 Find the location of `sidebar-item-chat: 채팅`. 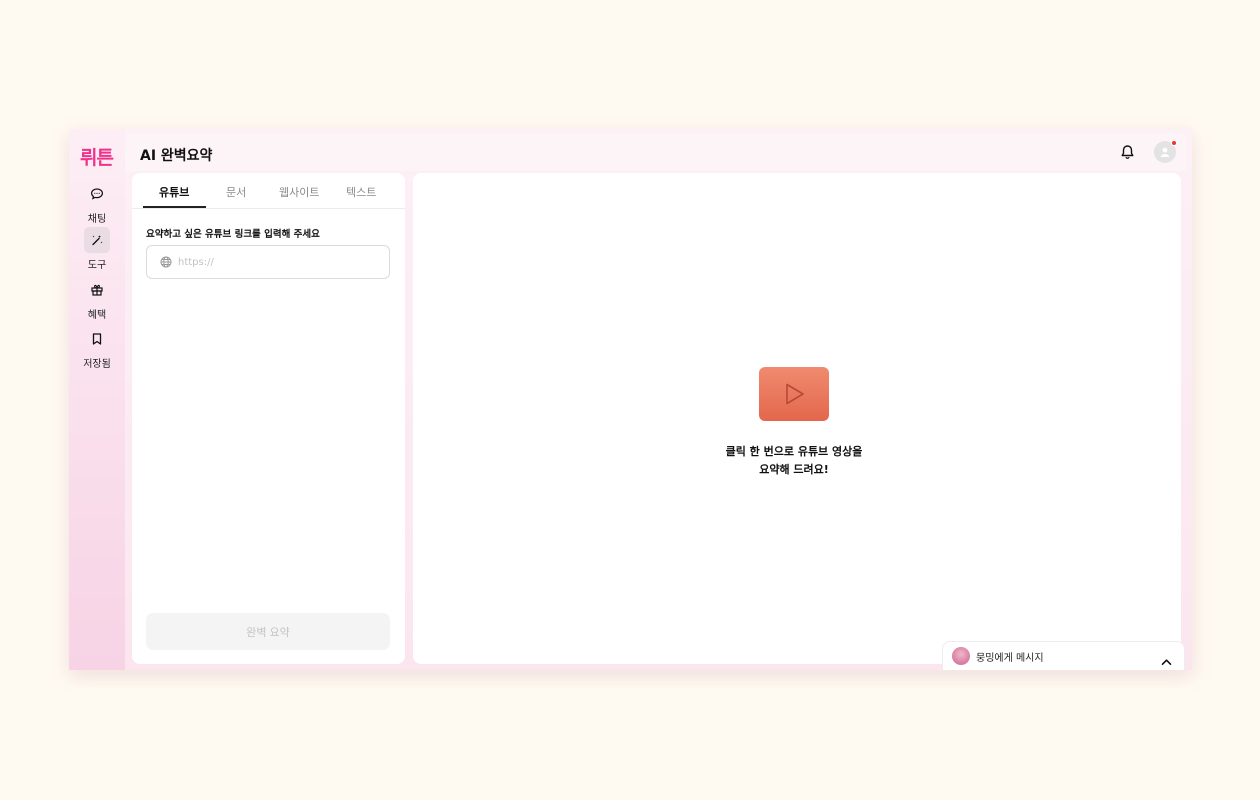

sidebar-item-chat: 채팅 is located at coordinates (97, 203).